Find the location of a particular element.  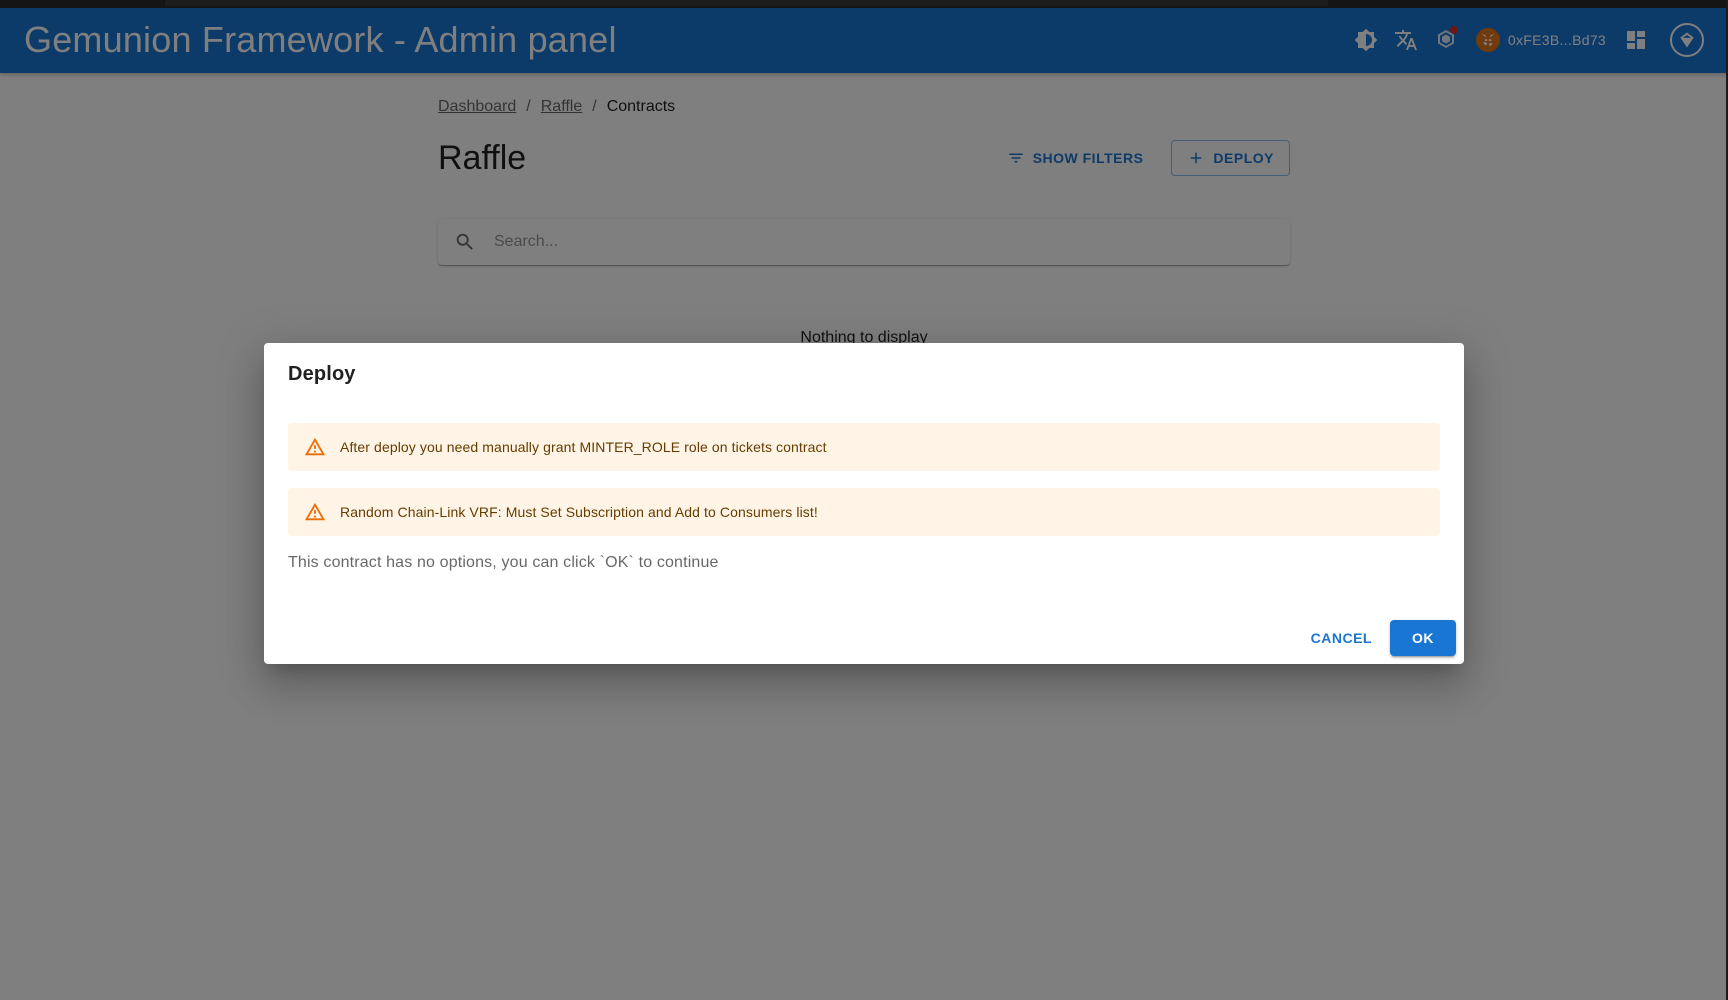

cancel-button: CANCEL is located at coordinates (1341, 638).